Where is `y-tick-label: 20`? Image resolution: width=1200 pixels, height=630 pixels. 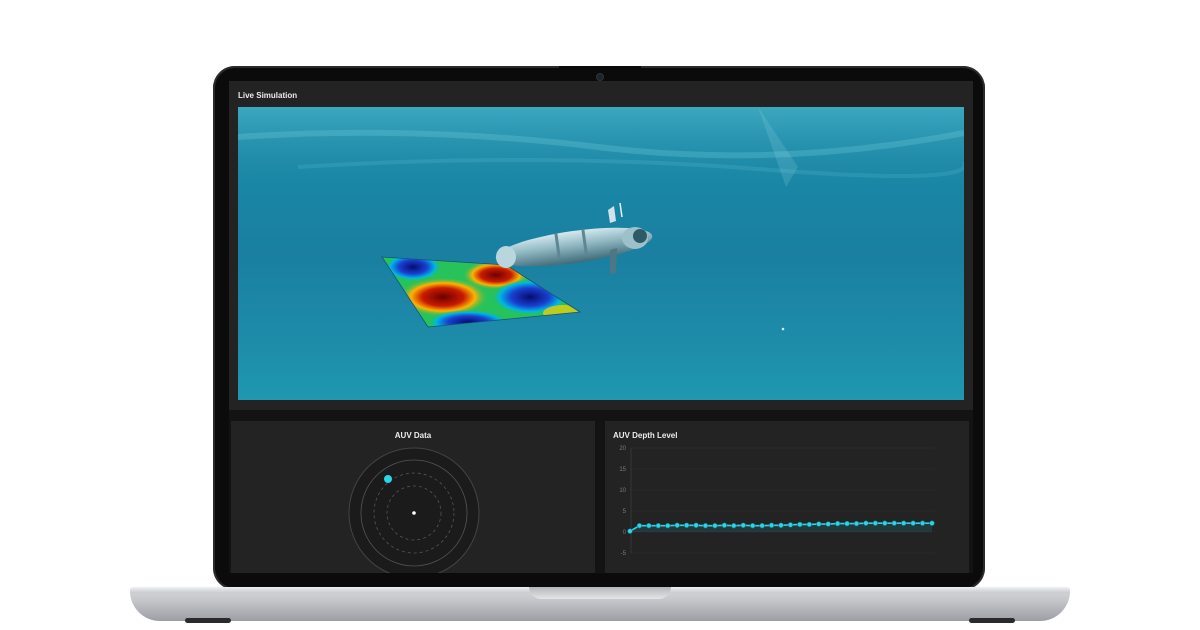 y-tick-label: 20 is located at coordinates (622, 449).